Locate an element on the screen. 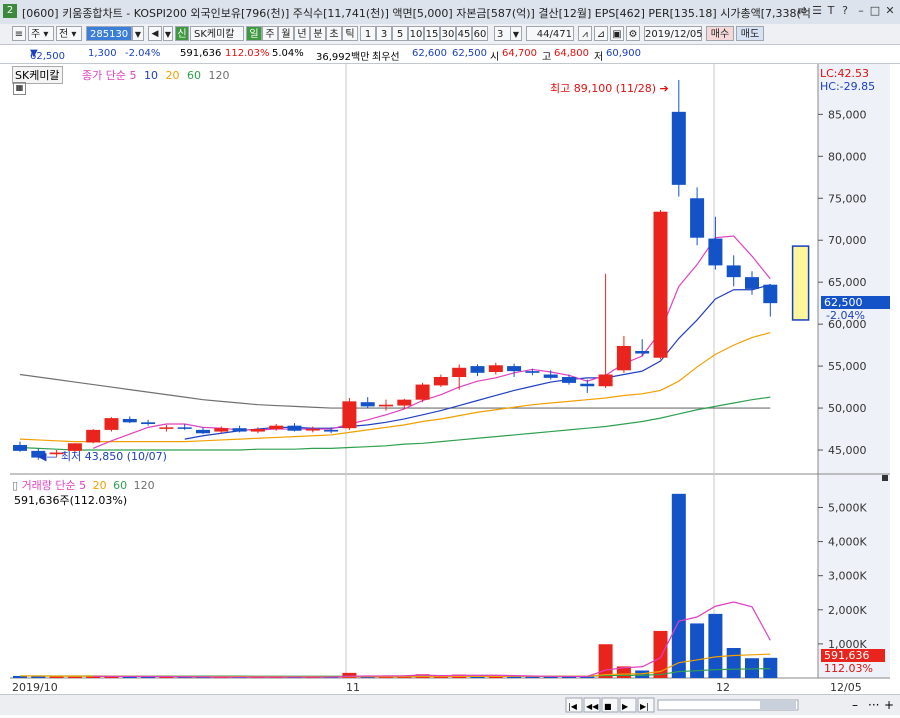  market-select: 전 ▾ is located at coordinates (69, 33).